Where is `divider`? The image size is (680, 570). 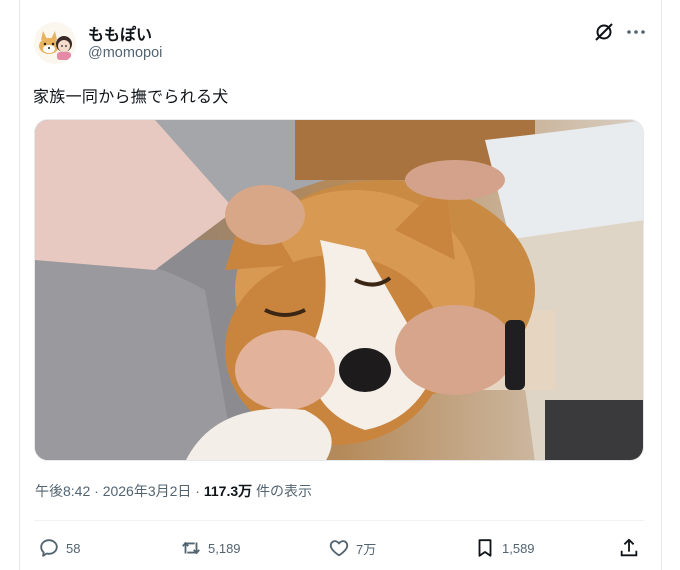
divider is located at coordinates (339, 520).